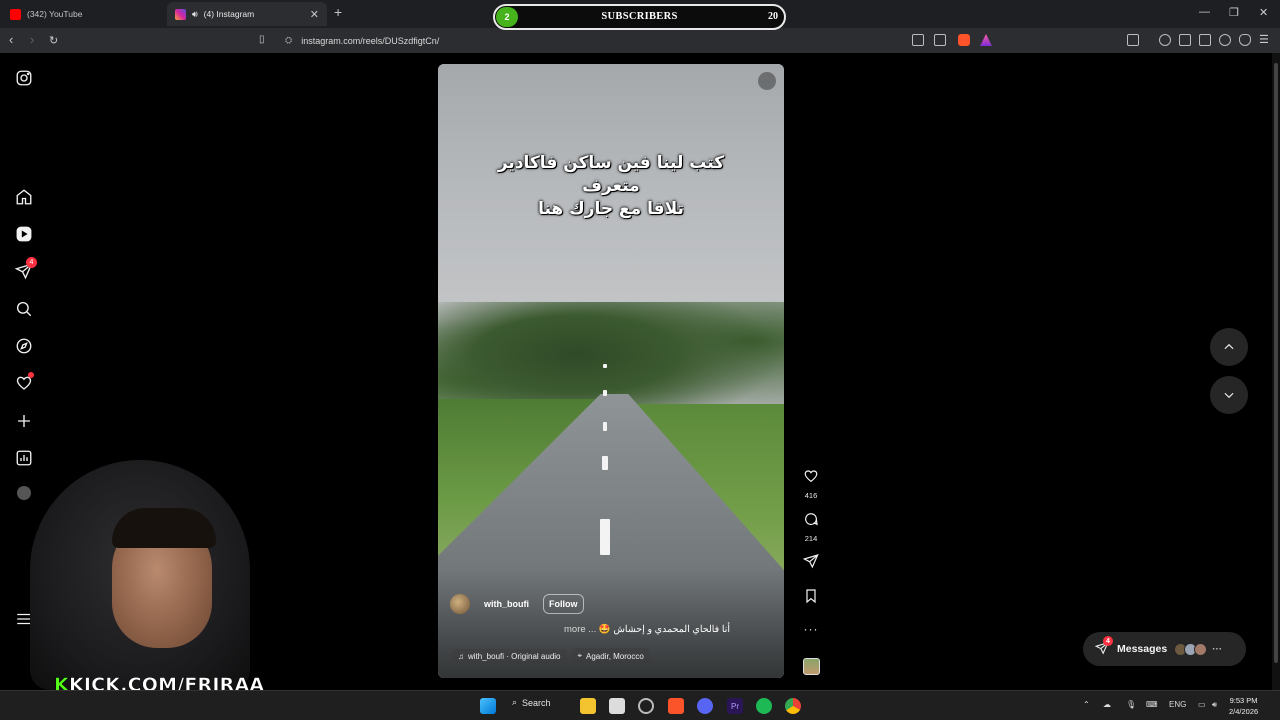  Describe the element at coordinates (1264, 39) in the screenshot. I see `browser-menu-icon: ☰` at that location.